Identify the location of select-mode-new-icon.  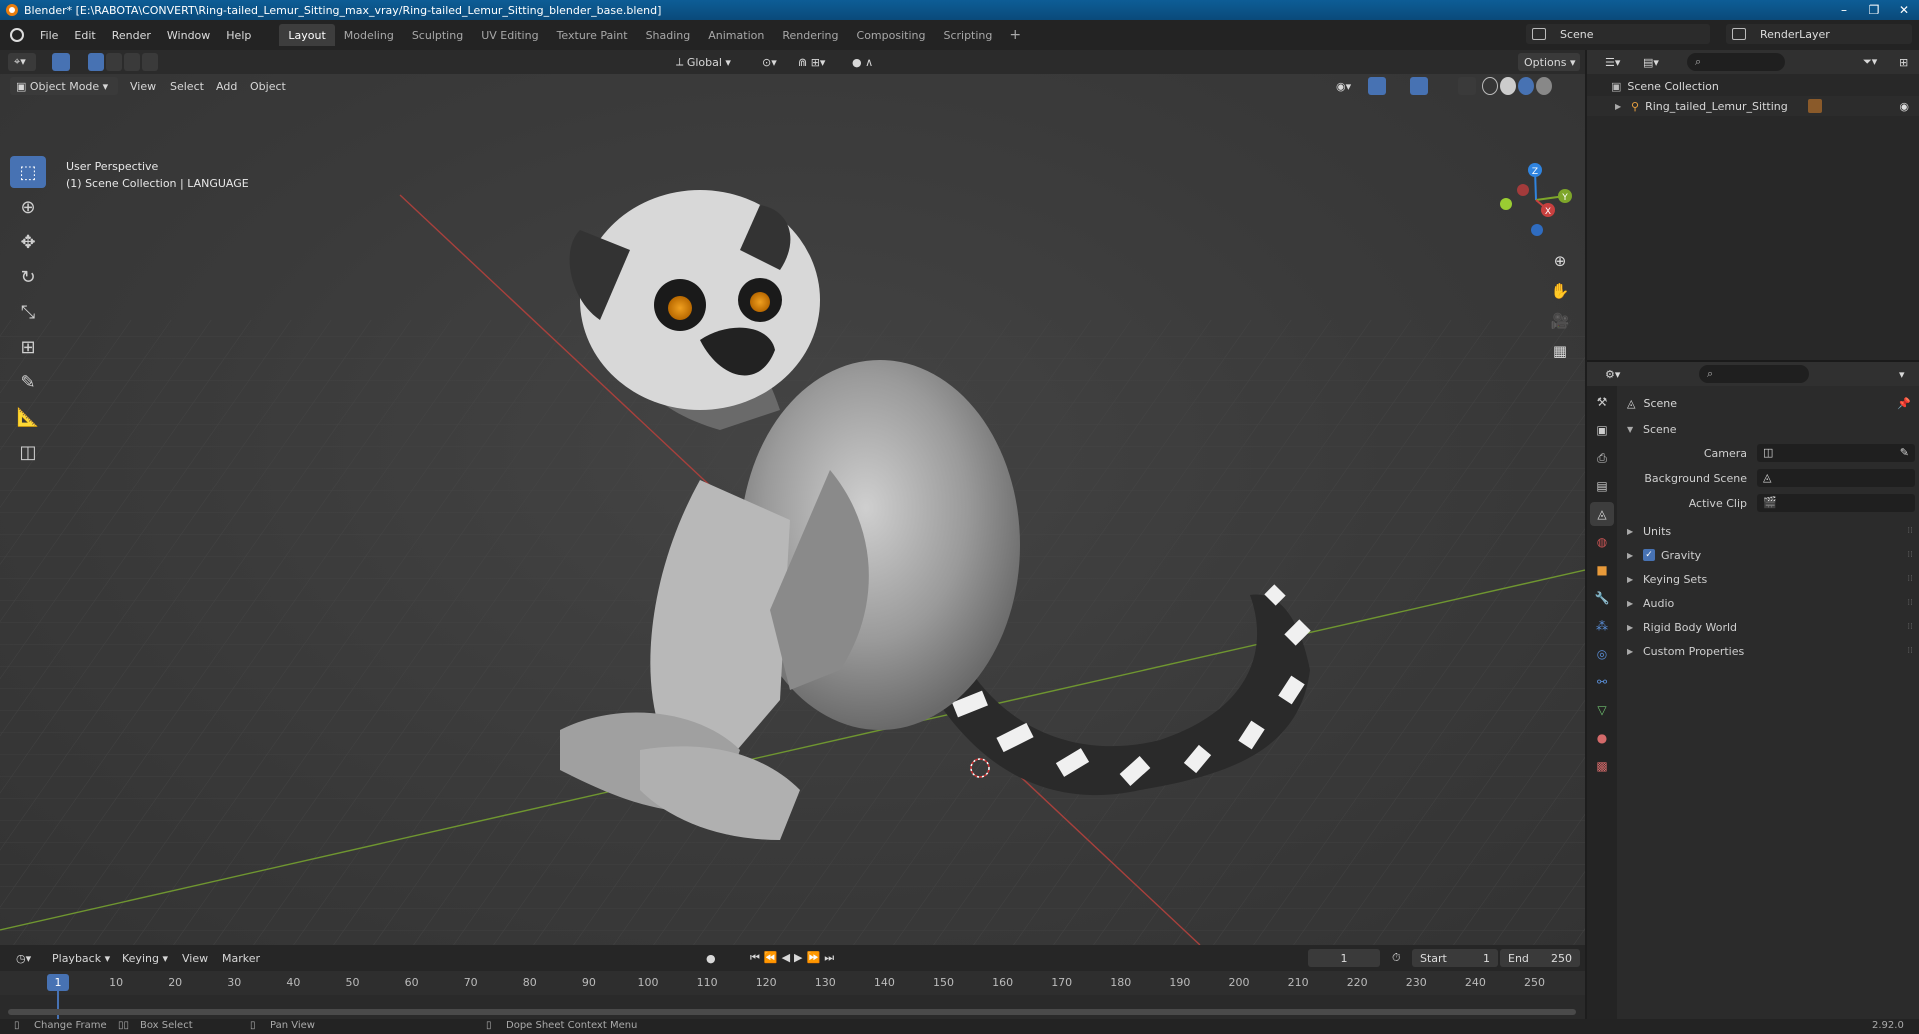
(96, 62).